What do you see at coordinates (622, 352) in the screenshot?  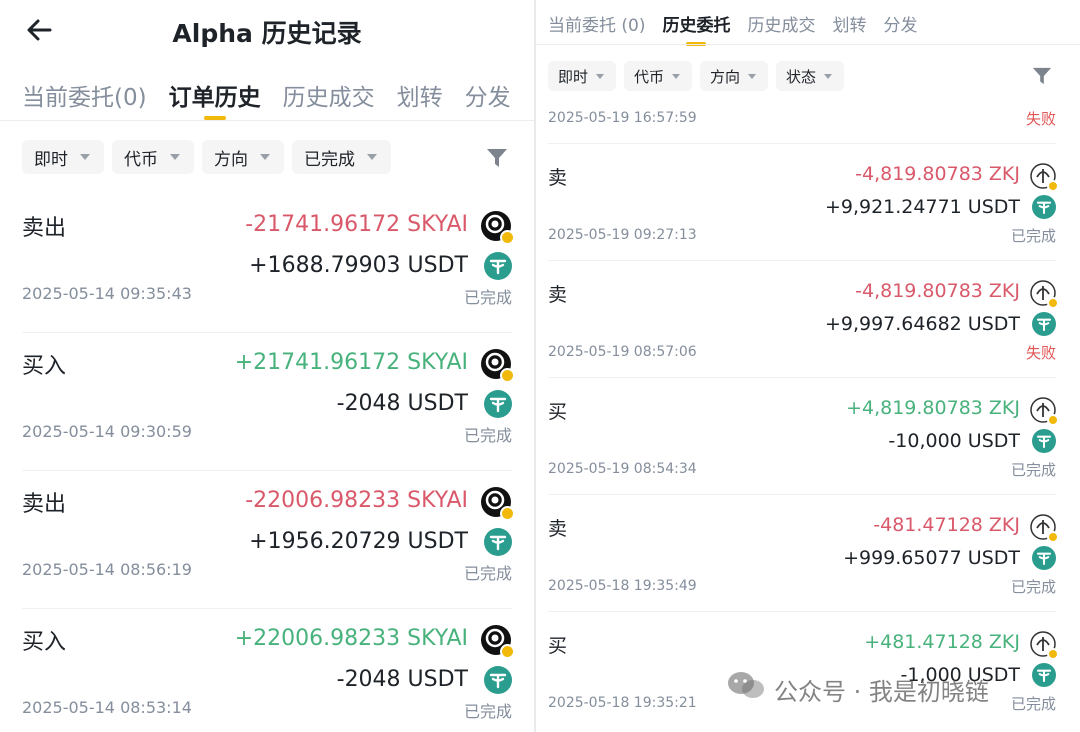 I see `order-time: 2025-05-19 08:57:06` at bounding box center [622, 352].